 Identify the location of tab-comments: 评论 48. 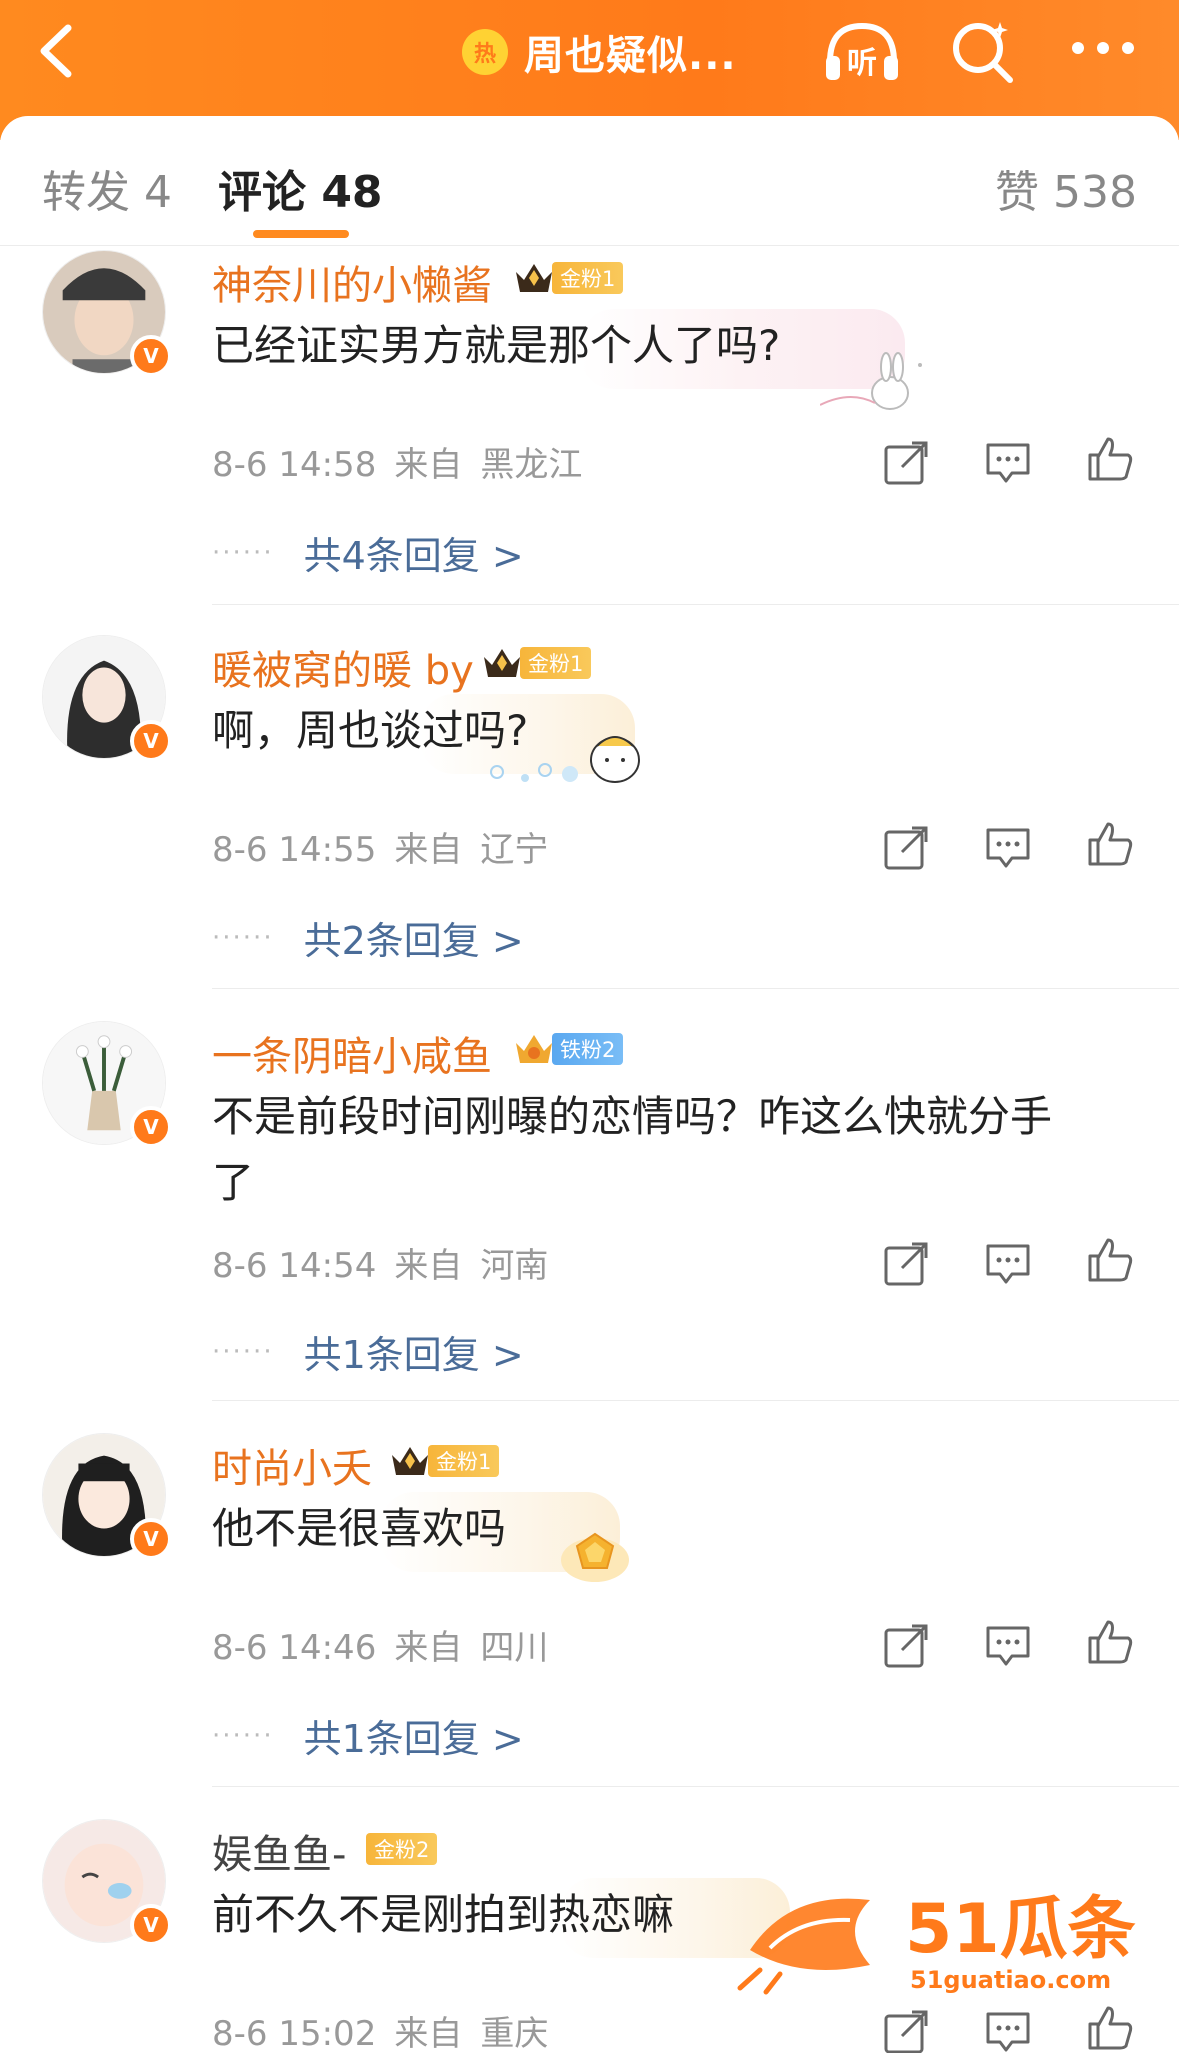
(300, 188).